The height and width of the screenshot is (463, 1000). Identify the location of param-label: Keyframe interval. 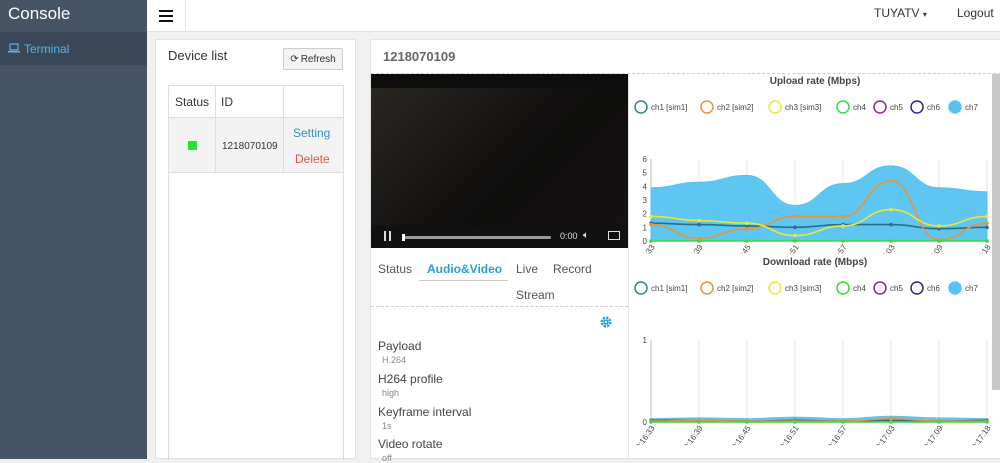
(425, 412).